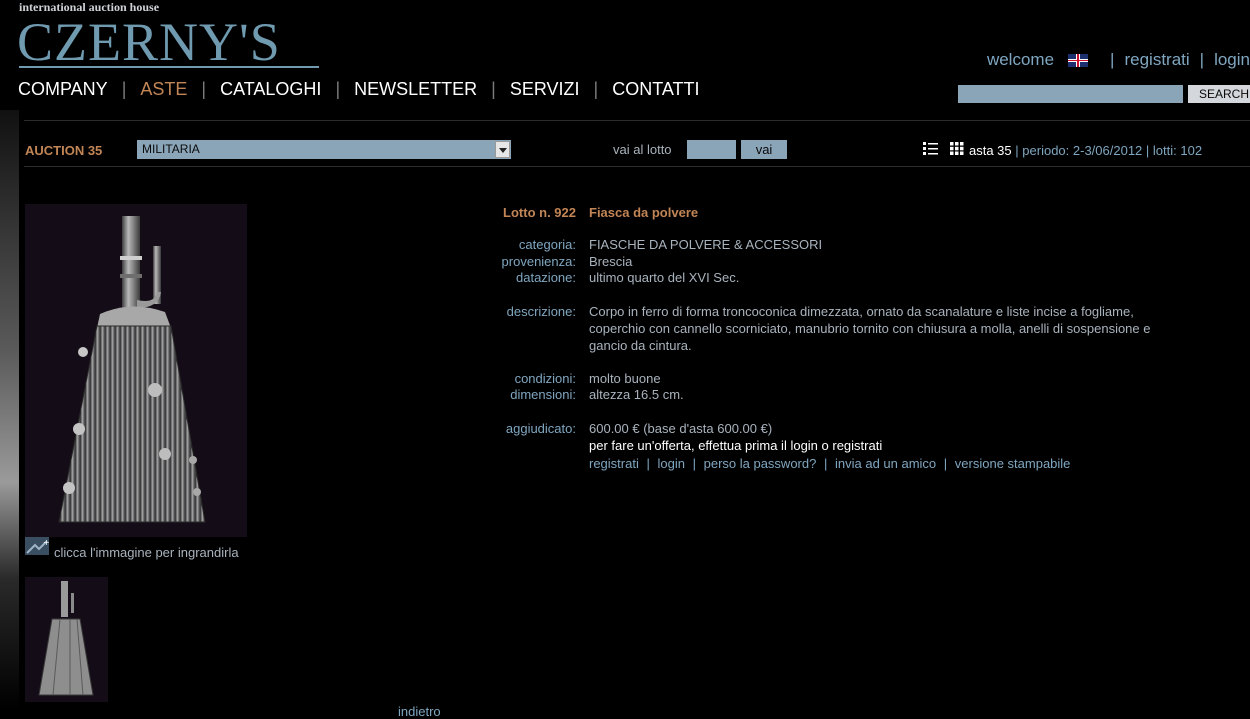 This screenshot has width=1250, height=719. What do you see at coordinates (540, 428) in the screenshot?
I see `aggiudicato-label: aggiudicato:` at bounding box center [540, 428].